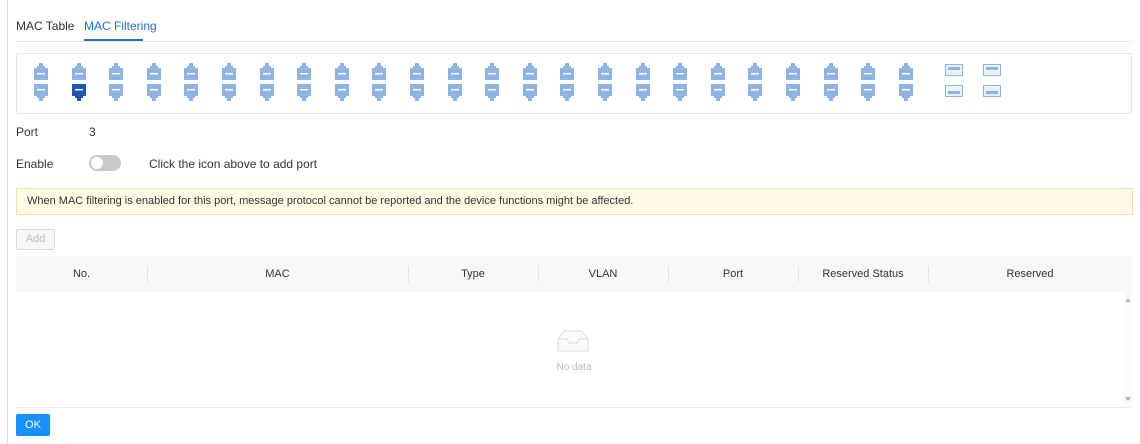  What do you see at coordinates (277, 274) in the screenshot?
I see `column-header-mac: MAC` at bounding box center [277, 274].